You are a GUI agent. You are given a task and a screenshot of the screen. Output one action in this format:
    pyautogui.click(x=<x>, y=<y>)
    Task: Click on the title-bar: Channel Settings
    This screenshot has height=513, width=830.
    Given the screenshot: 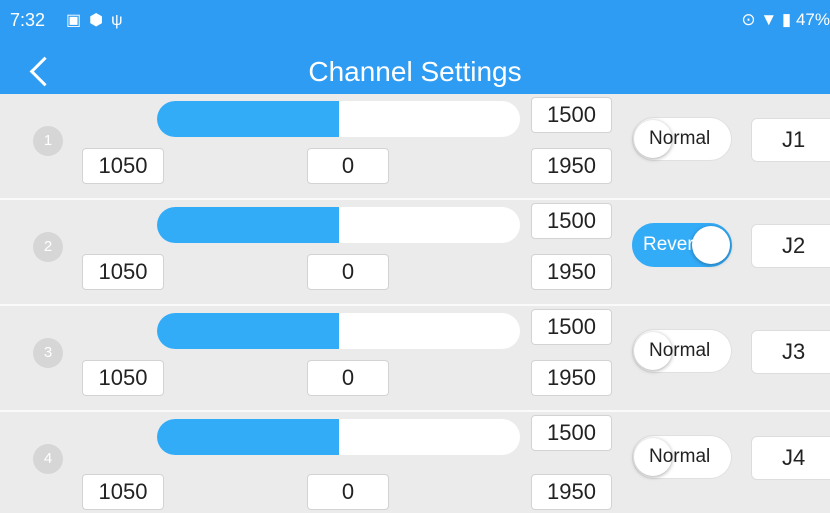 What is the action you would take?
    pyautogui.click(x=415, y=70)
    